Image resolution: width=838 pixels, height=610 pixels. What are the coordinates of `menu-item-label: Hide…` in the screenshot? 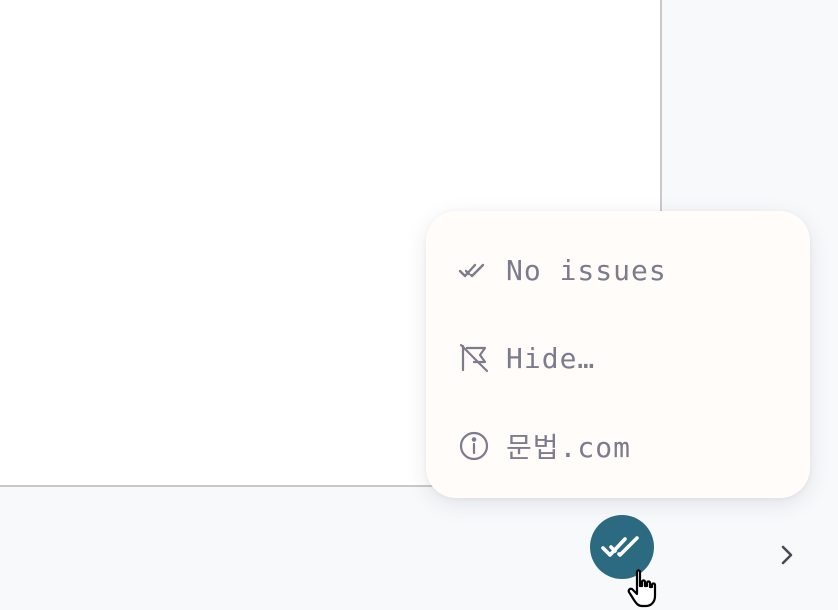 It's located at (551, 358).